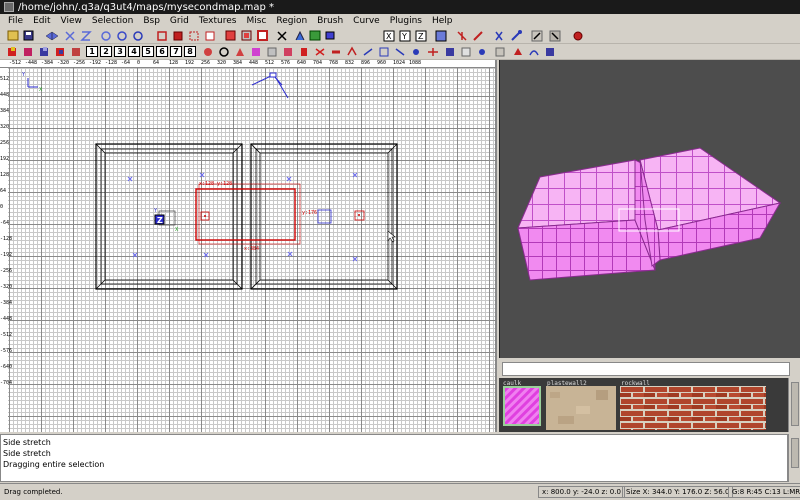  I want to click on layer-button-4: 4, so click(134, 51).